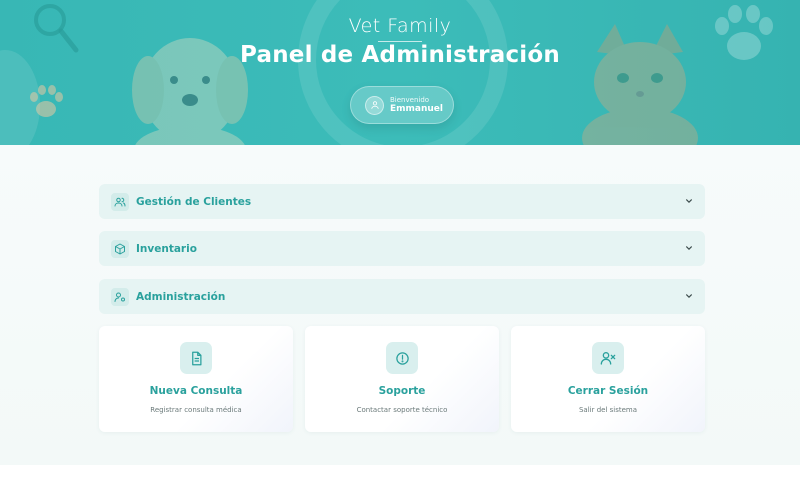 This screenshot has height=500, width=800. What do you see at coordinates (400, 26) in the screenshot?
I see `brand-name: Vet Family` at bounding box center [400, 26].